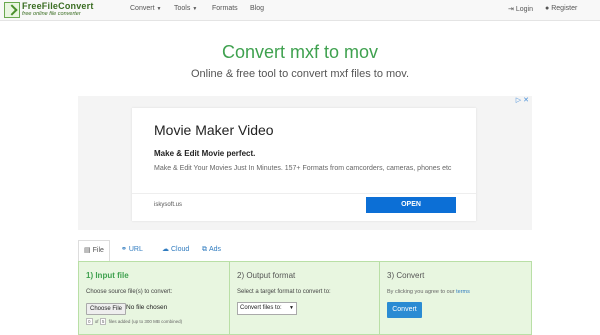 Image resolution: width=600 pixels, height=335 pixels. I want to click on file-count-current: 0, so click(89, 321).